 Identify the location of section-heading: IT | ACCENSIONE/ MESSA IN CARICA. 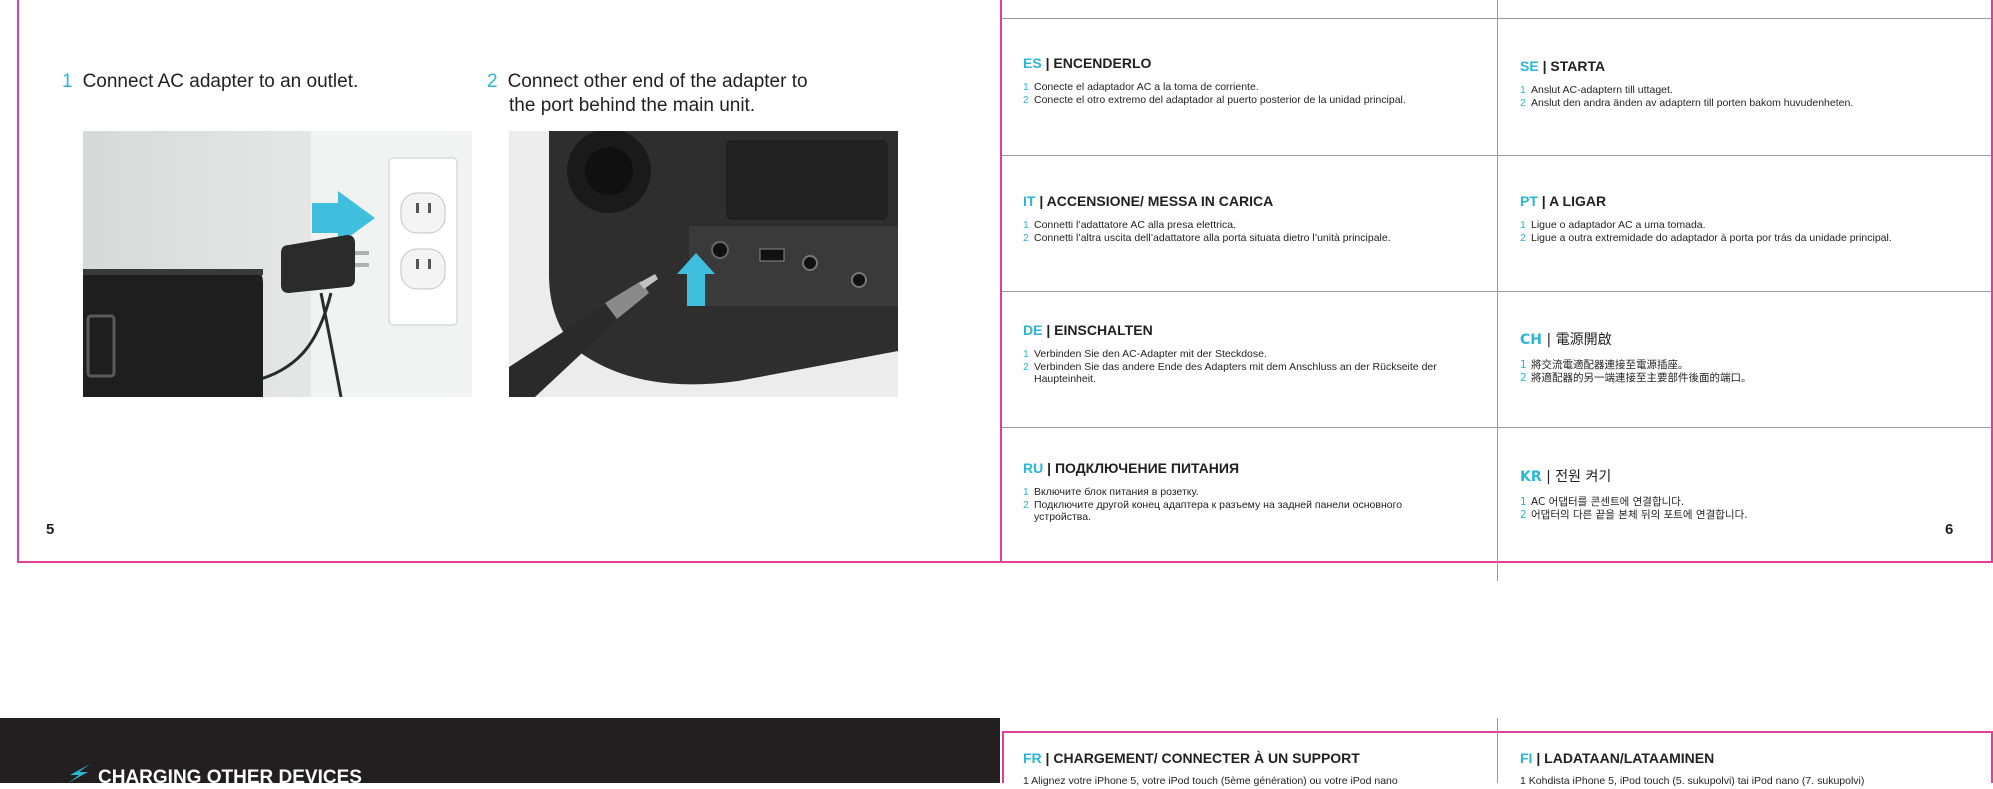
(1148, 201).